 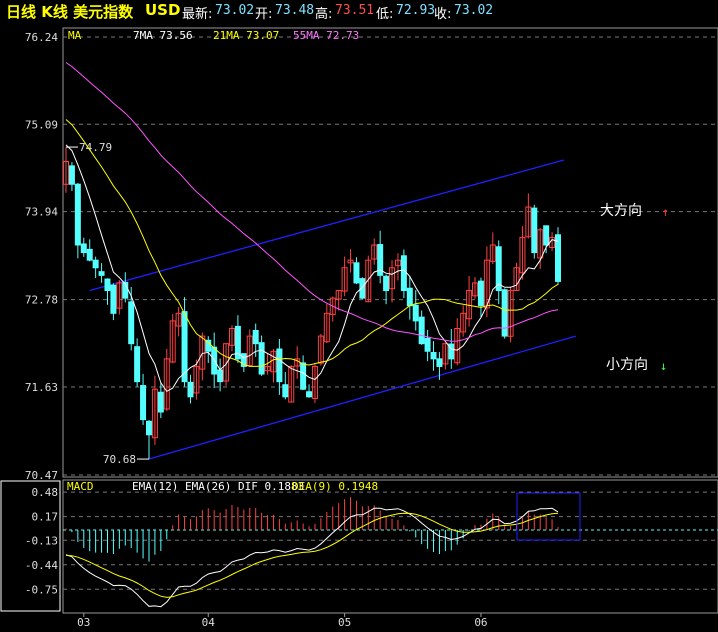 What do you see at coordinates (41, 387) in the screenshot?
I see `y-tick-label: 71.63` at bounding box center [41, 387].